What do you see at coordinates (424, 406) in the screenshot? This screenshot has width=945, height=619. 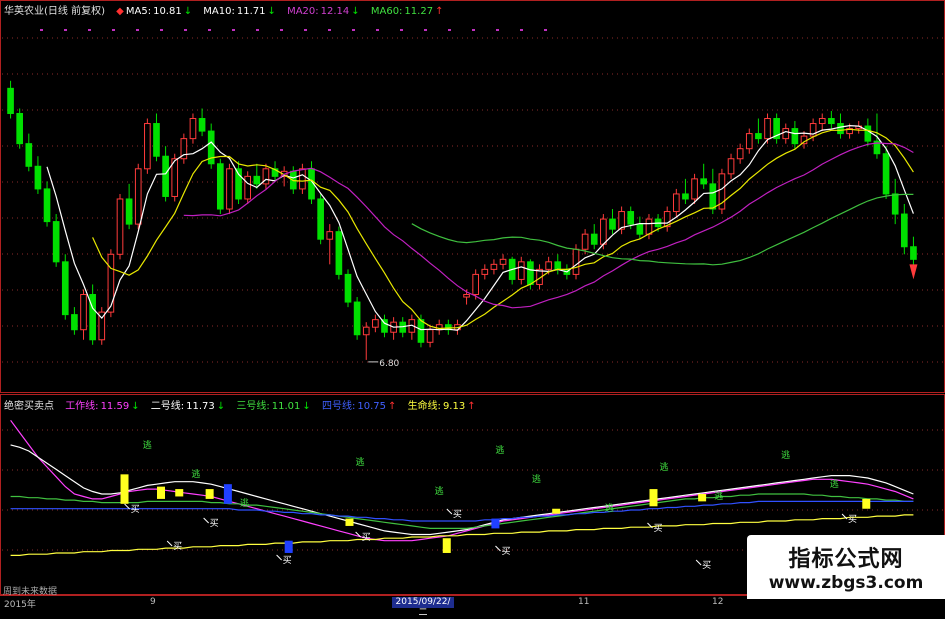 I see `line5-label: 生命线:` at bounding box center [424, 406].